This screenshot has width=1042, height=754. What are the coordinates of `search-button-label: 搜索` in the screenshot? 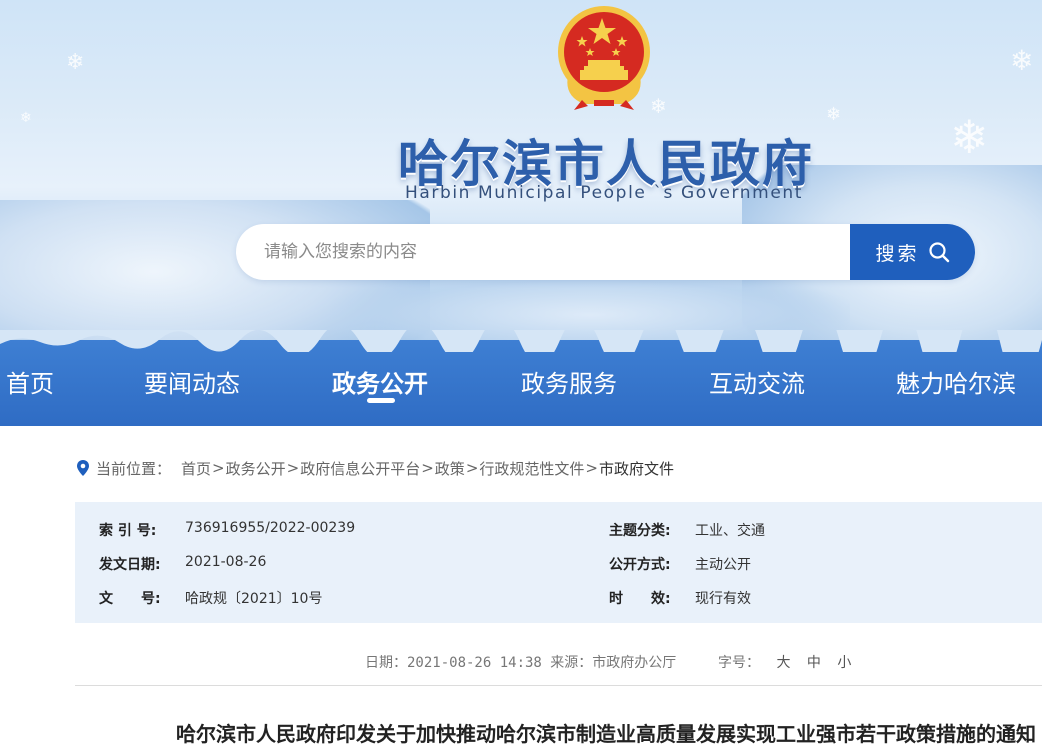 It's located at (897, 253).